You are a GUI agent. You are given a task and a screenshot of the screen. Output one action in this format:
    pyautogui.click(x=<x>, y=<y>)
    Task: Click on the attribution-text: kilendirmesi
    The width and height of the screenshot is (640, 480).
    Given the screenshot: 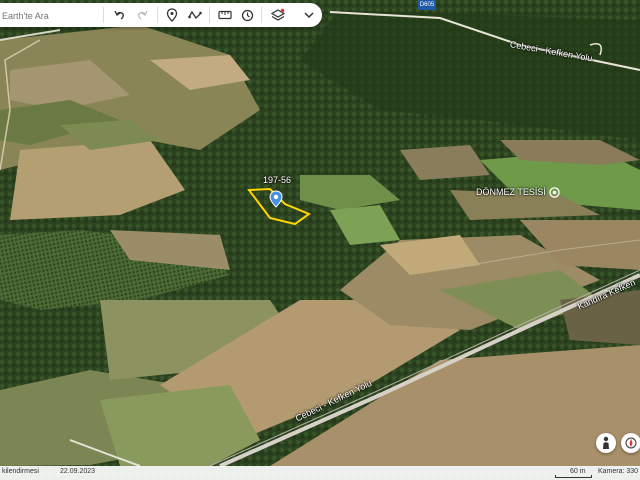 What is the action you would take?
    pyautogui.click(x=20, y=471)
    